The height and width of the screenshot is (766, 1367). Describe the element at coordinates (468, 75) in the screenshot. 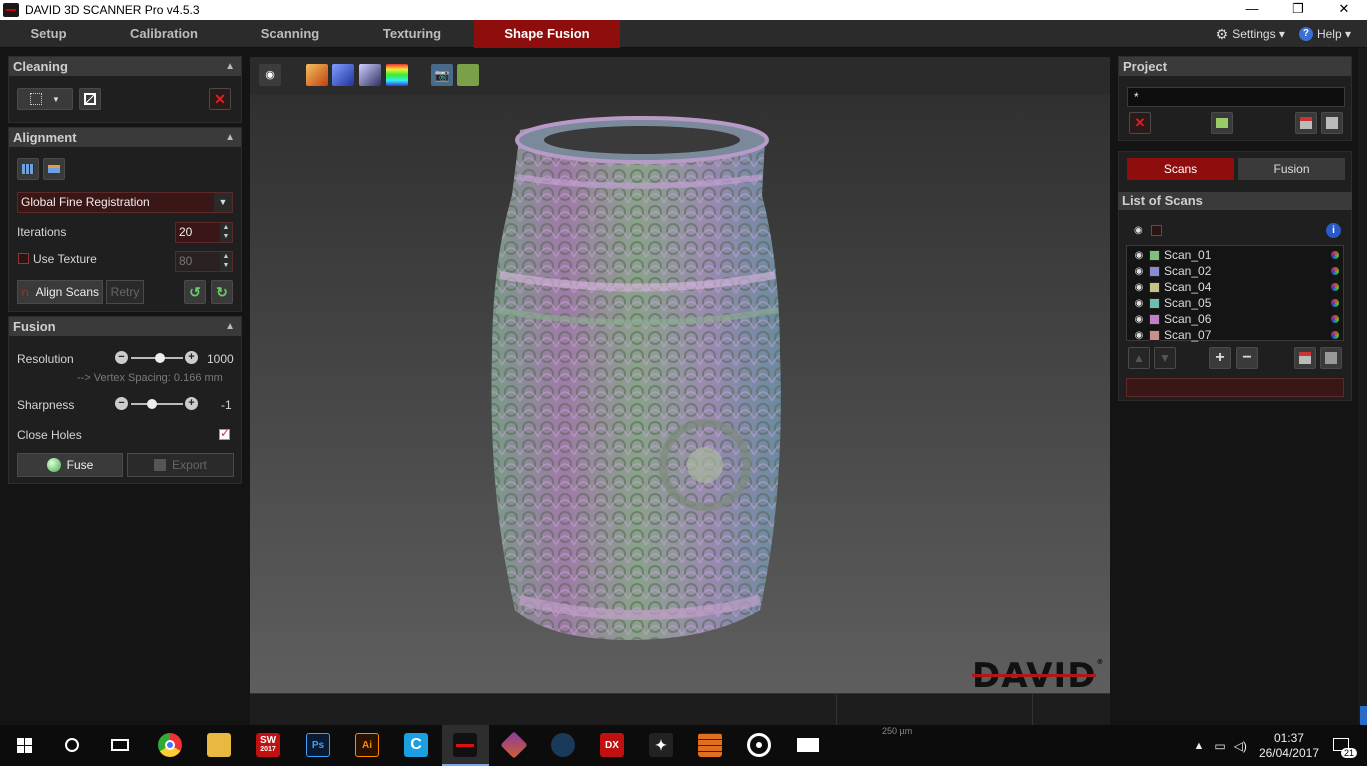

I see `open-folder-button` at that location.